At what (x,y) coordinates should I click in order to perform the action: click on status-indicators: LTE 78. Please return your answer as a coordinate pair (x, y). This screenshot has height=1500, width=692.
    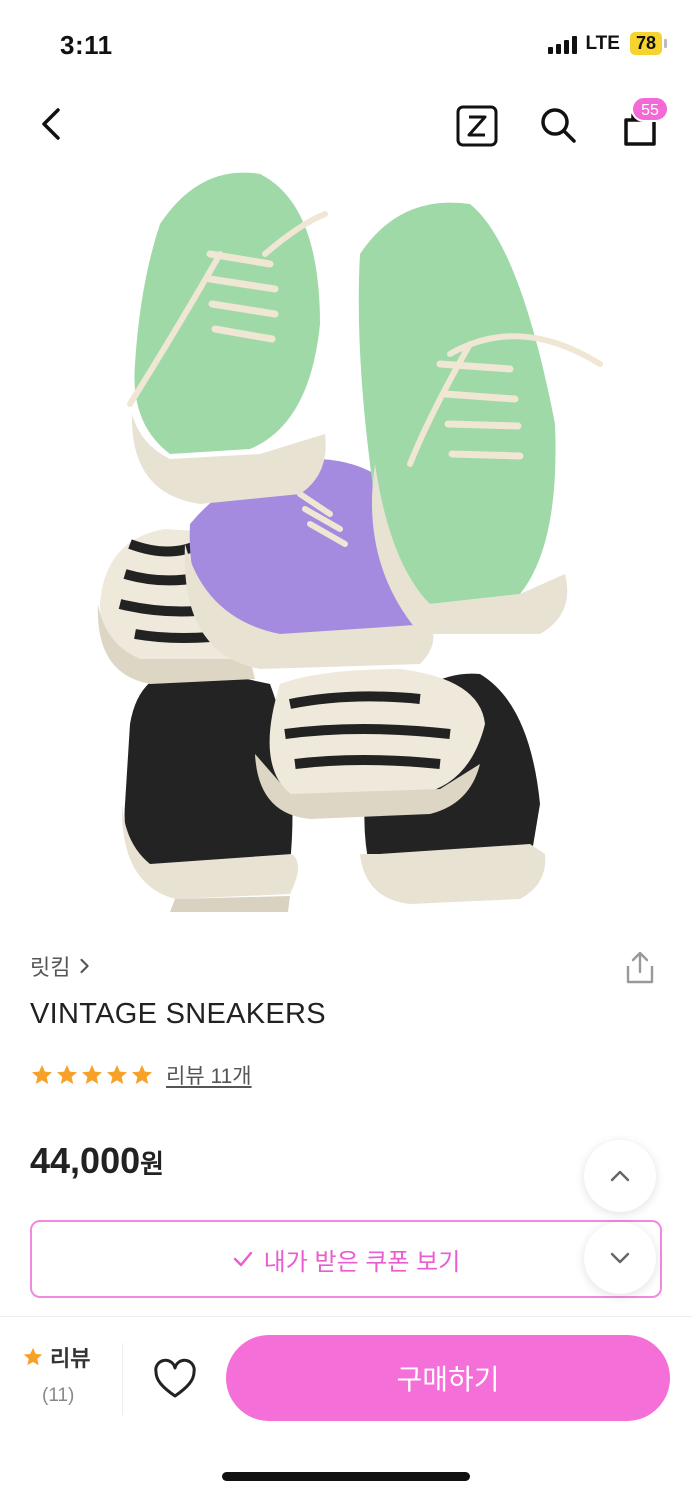
    Looking at the image, I should click on (608, 43).